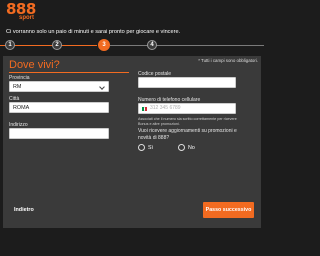 This screenshot has height=256, width=320. What do you see at coordinates (24, 210) in the screenshot?
I see `back-button: Indietro` at bounding box center [24, 210].